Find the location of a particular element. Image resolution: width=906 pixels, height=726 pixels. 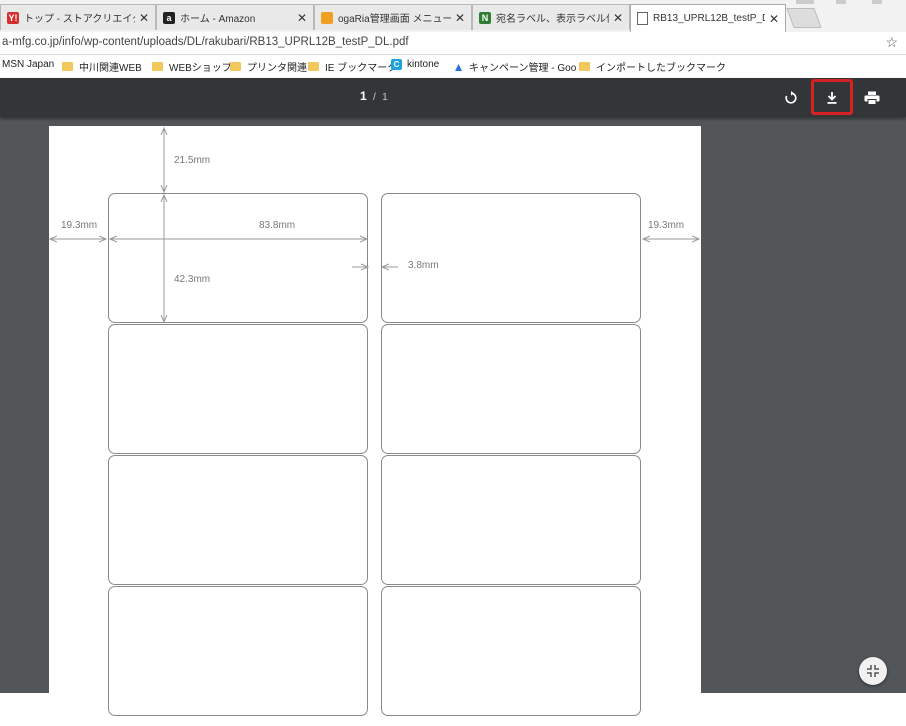

orange-blocks-icon is located at coordinates (327, 17).